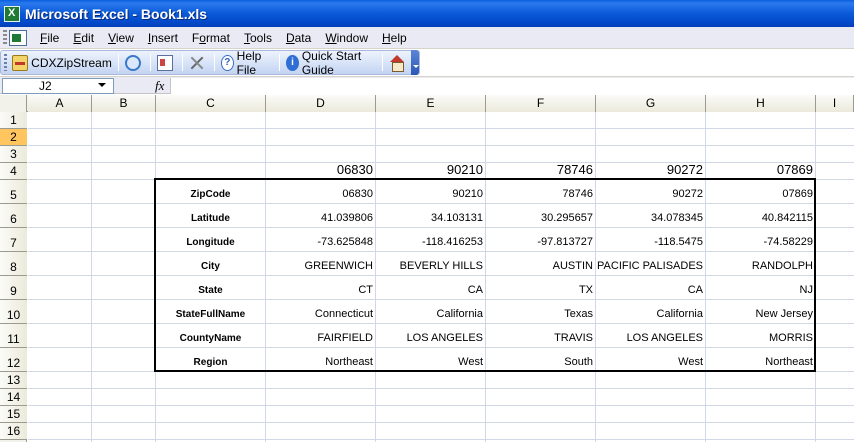 This screenshot has width=854, height=442. What do you see at coordinates (13, 216) in the screenshot?
I see `row-header-6: 6` at bounding box center [13, 216].